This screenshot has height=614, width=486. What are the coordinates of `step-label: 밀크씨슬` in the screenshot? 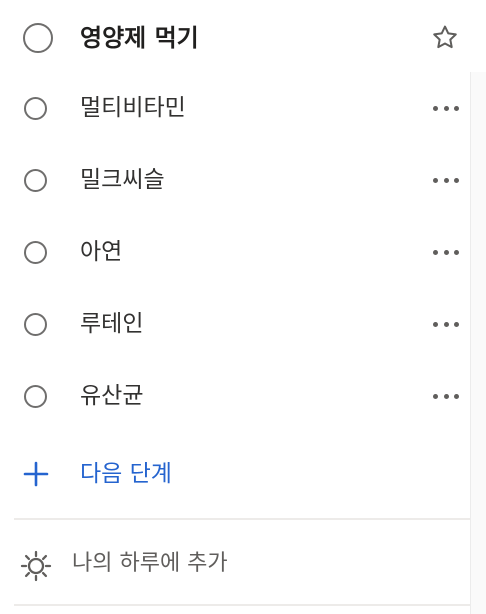 It's located at (122, 180).